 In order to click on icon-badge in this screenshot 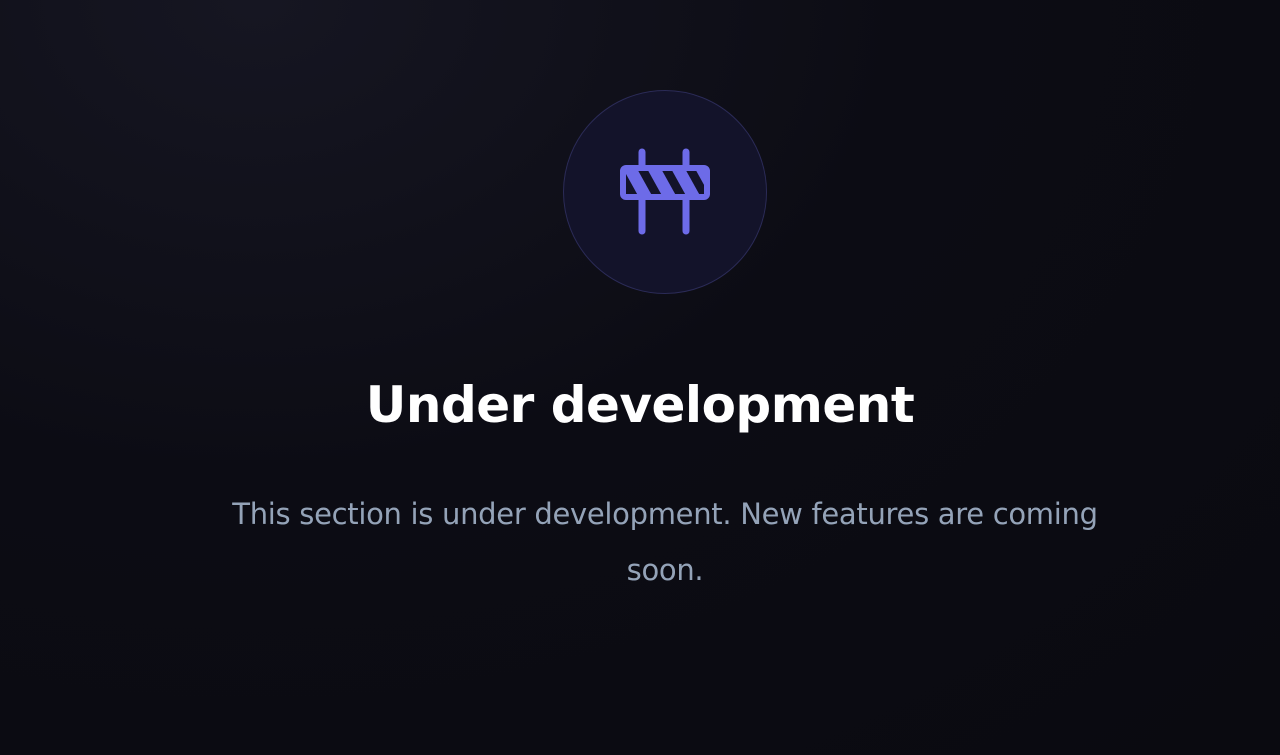, I will do `click(665, 192)`.